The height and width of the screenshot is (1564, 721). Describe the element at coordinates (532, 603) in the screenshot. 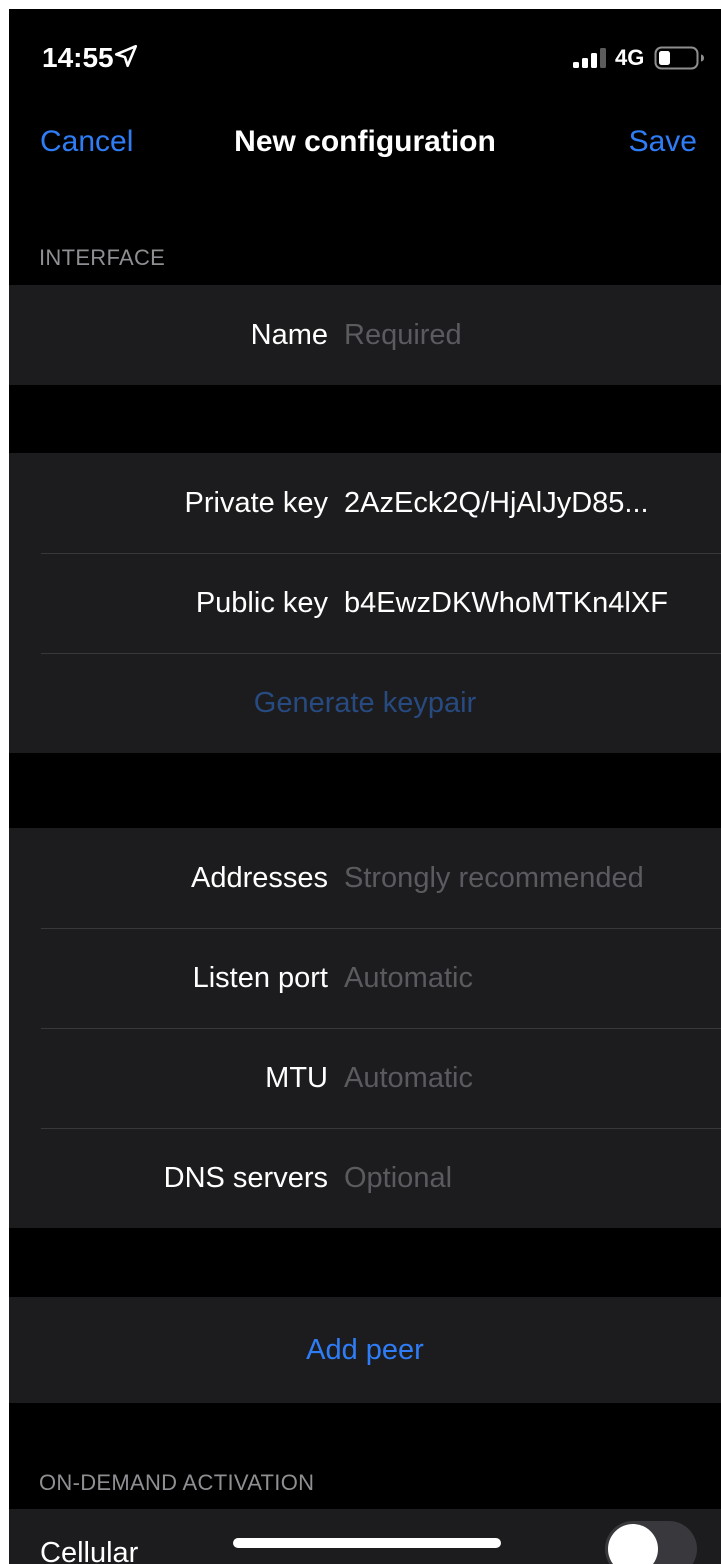

I see `public-key-value: b4EwzDKWhoMTKn4lXF` at that location.